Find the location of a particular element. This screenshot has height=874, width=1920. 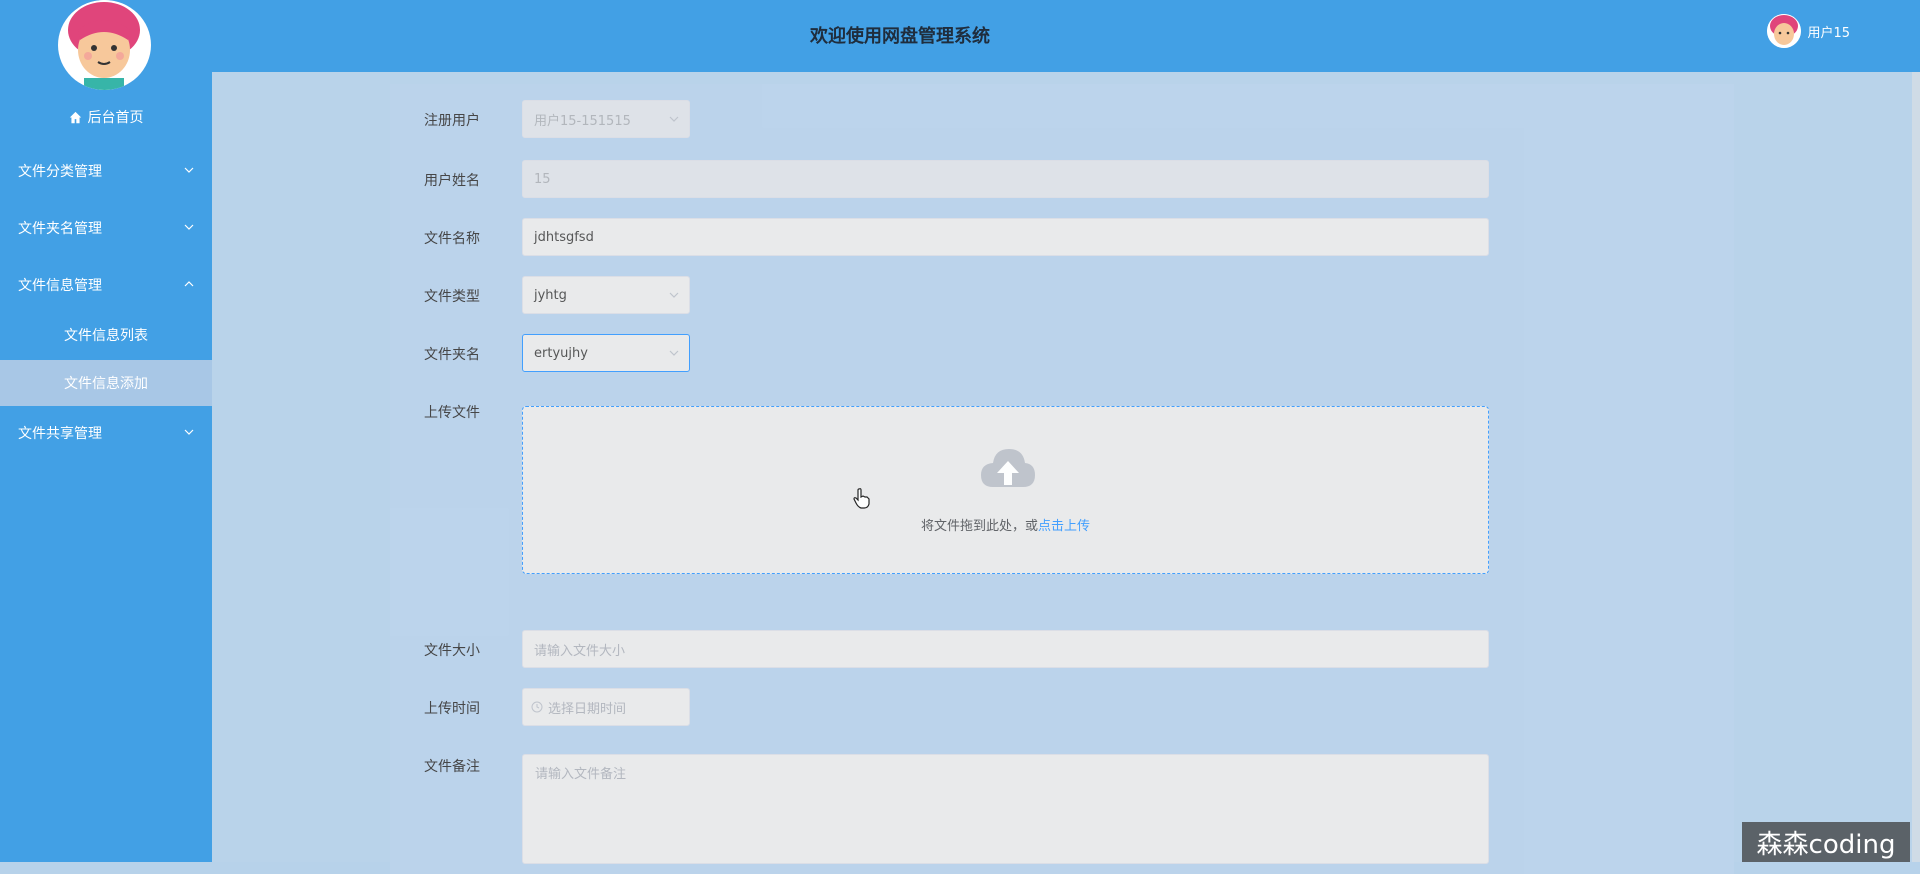

sidebar-menu-file-info: 文件信息管理 is located at coordinates (106, 285).